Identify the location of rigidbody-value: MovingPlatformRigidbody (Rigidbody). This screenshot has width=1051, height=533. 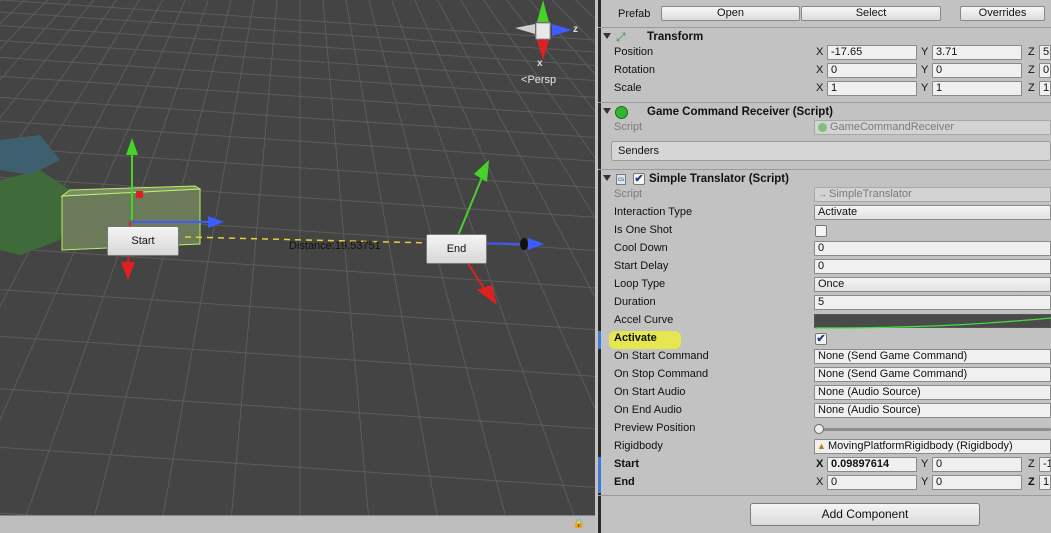
(920, 446).